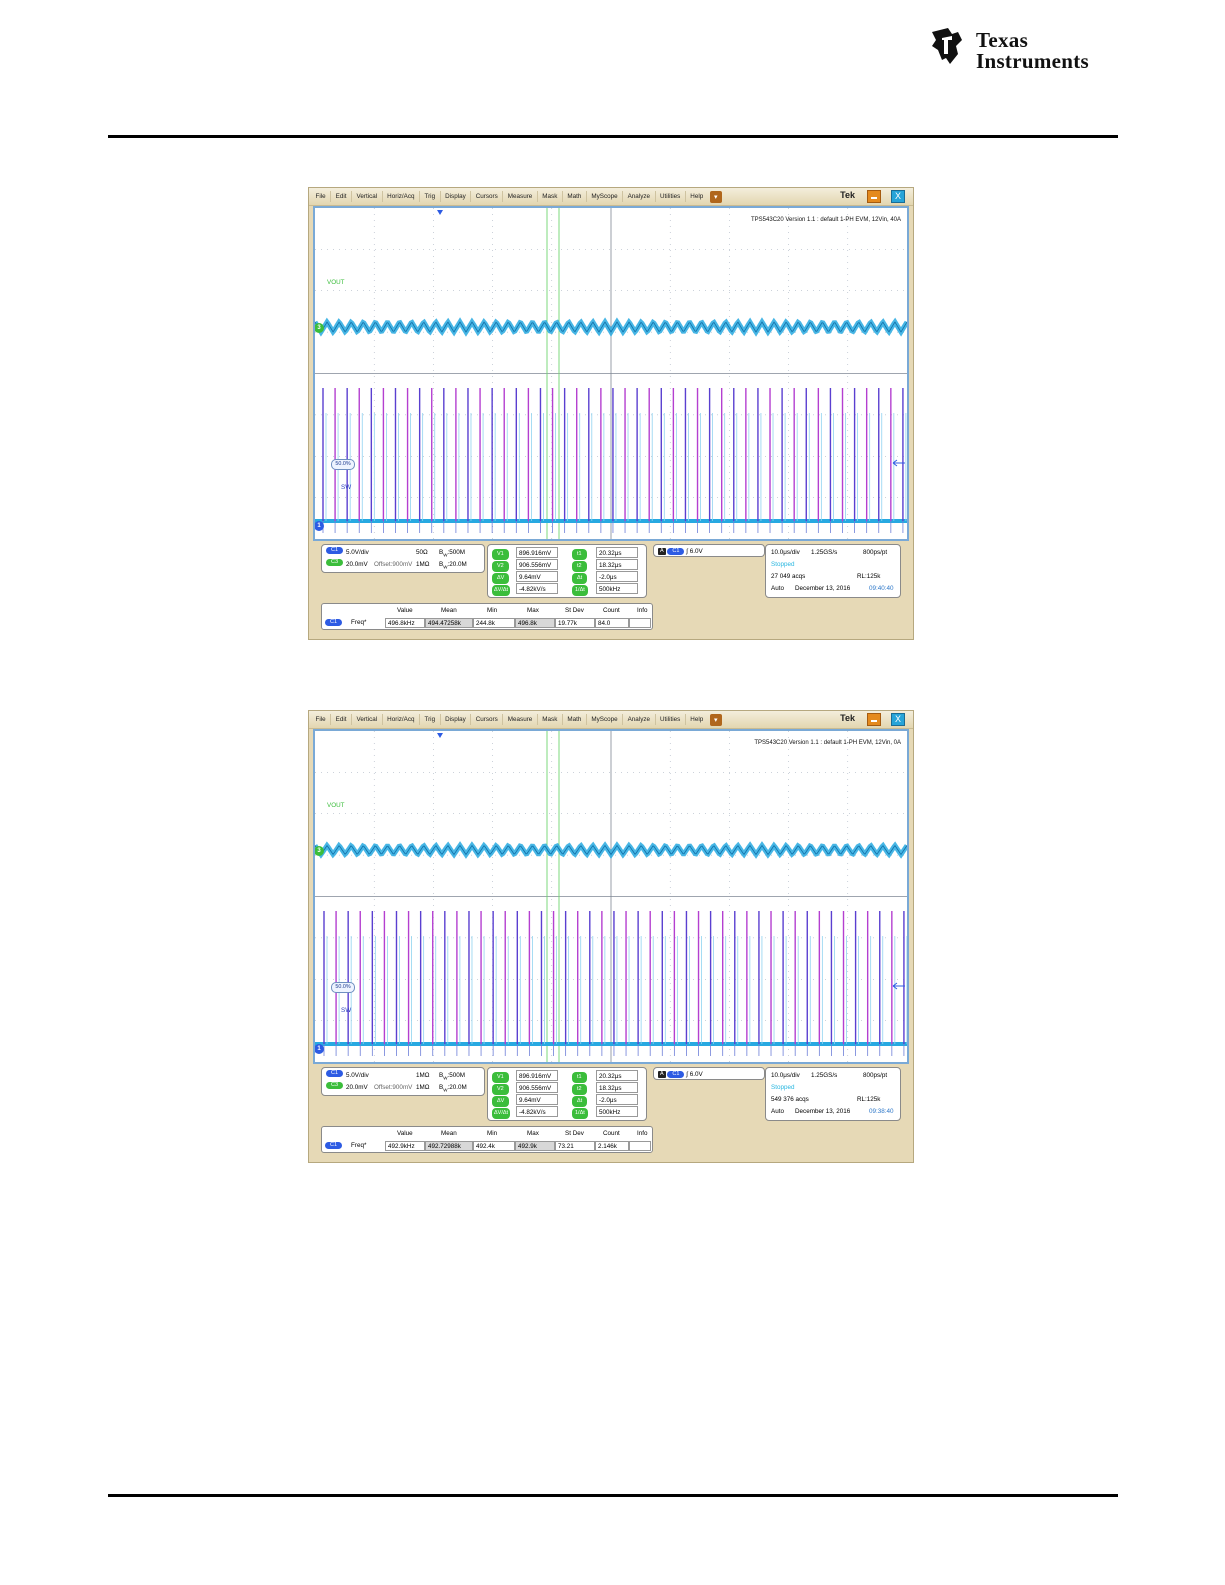 This screenshot has height=1585, width=1225. Describe the element at coordinates (567, 589) in the screenshot. I see `cursor-row-4: ΔV/Δt -4.82kV/s 1/Δt 500kHz` at that location.